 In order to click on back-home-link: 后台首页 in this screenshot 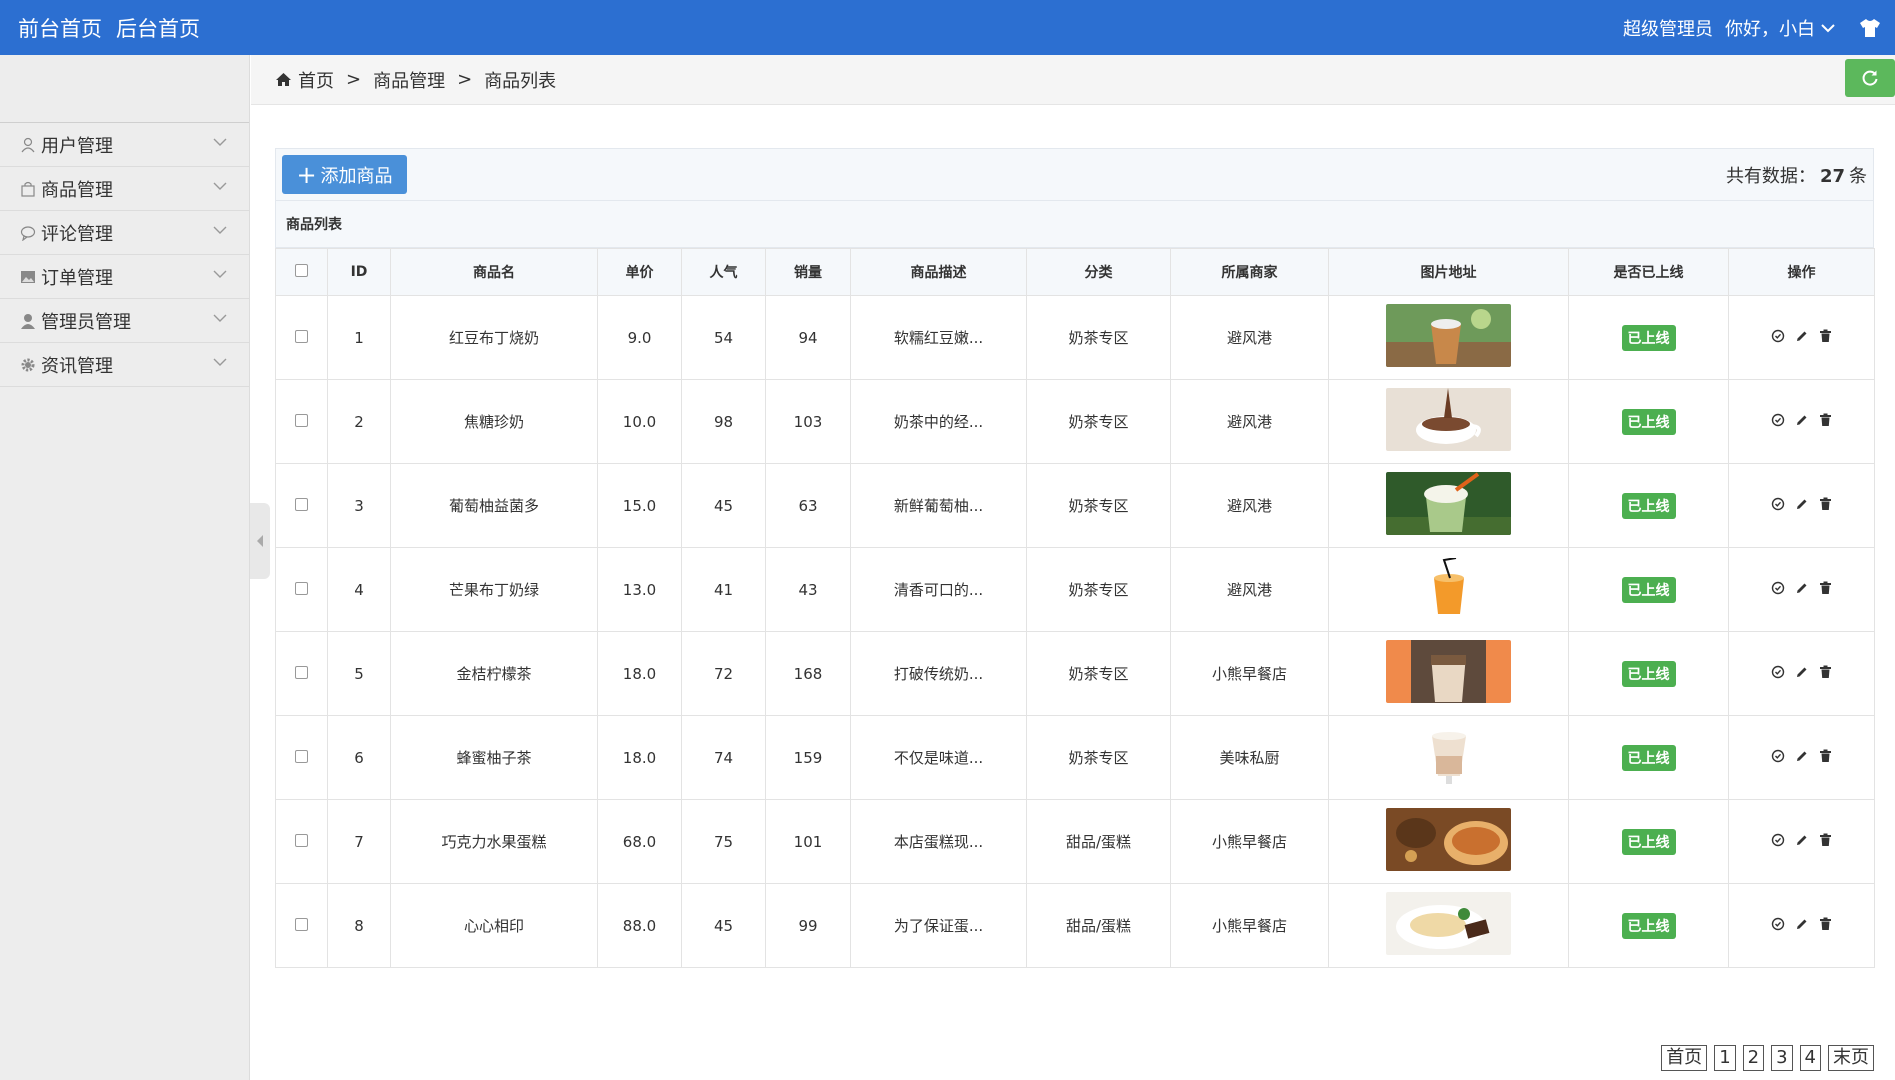, I will do `click(158, 28)`.